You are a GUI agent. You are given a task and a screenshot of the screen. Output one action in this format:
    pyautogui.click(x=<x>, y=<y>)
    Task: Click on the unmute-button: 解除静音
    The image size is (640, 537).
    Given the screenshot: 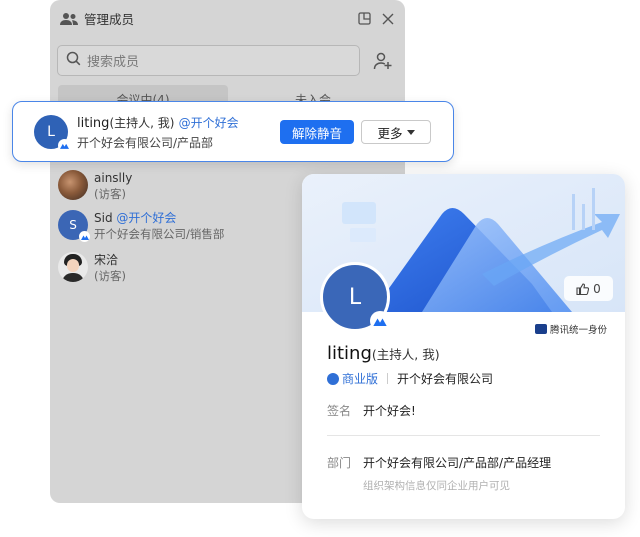 What is the action you would take?
    pyautogui.click(x=317, y=132)
    